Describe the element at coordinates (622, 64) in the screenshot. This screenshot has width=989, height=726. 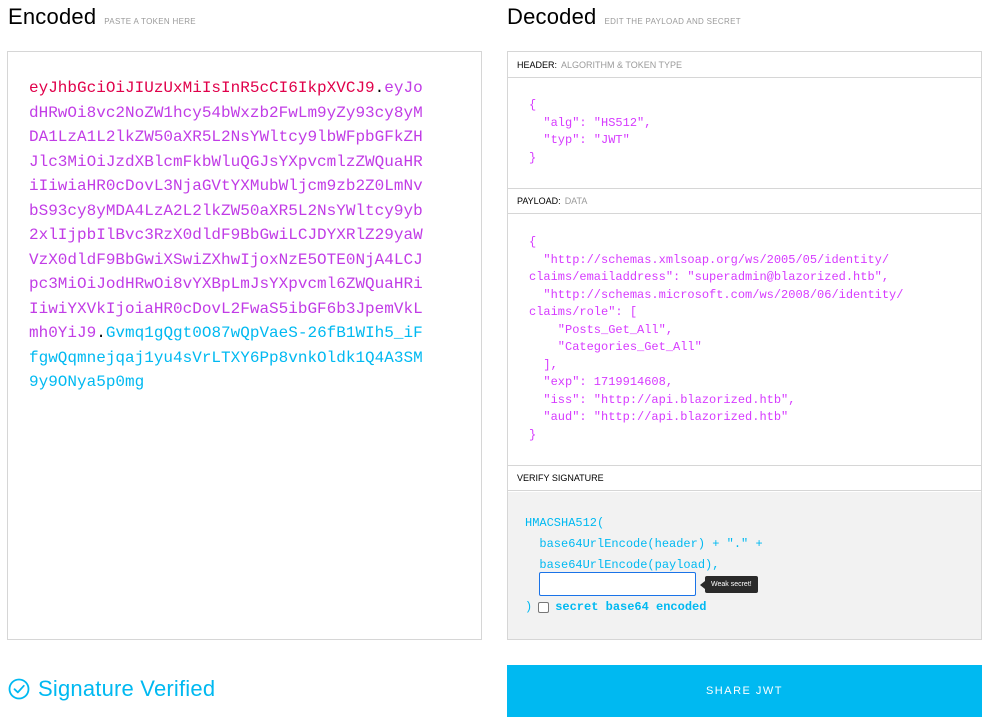
I see `header-section-sub: ALGORITHM & TOKEN TYPE` at that location.